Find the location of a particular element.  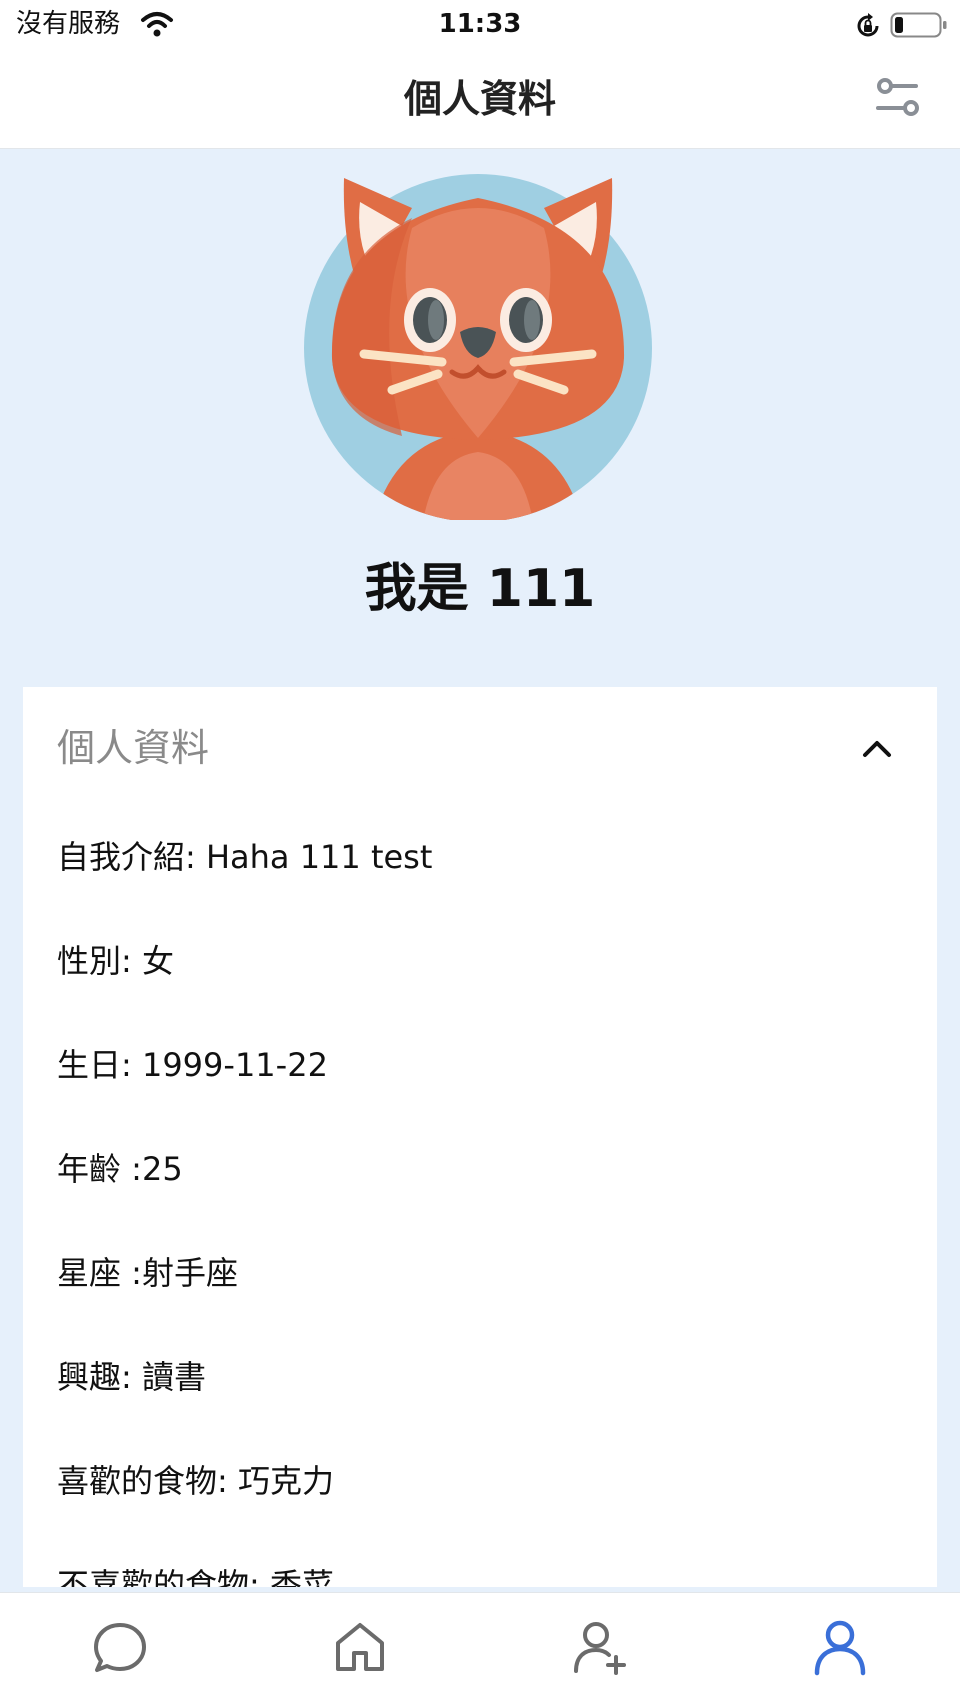

info-row-liked-food: 喜歡的食物: 巧克力 is located at coordinates (195, 1481).